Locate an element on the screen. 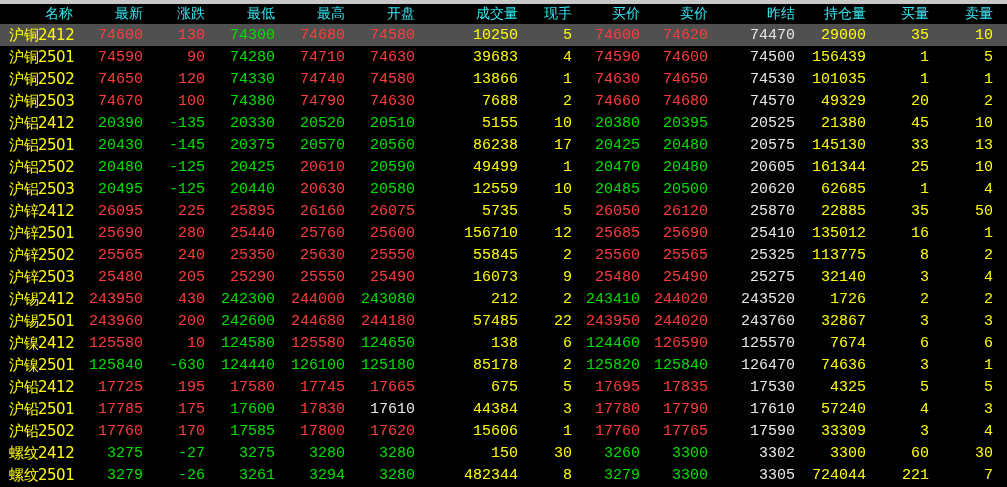 The height and width of the screenshot is (487, 1007). table-cell-text: 62685 is located at coordinates (843, 189).